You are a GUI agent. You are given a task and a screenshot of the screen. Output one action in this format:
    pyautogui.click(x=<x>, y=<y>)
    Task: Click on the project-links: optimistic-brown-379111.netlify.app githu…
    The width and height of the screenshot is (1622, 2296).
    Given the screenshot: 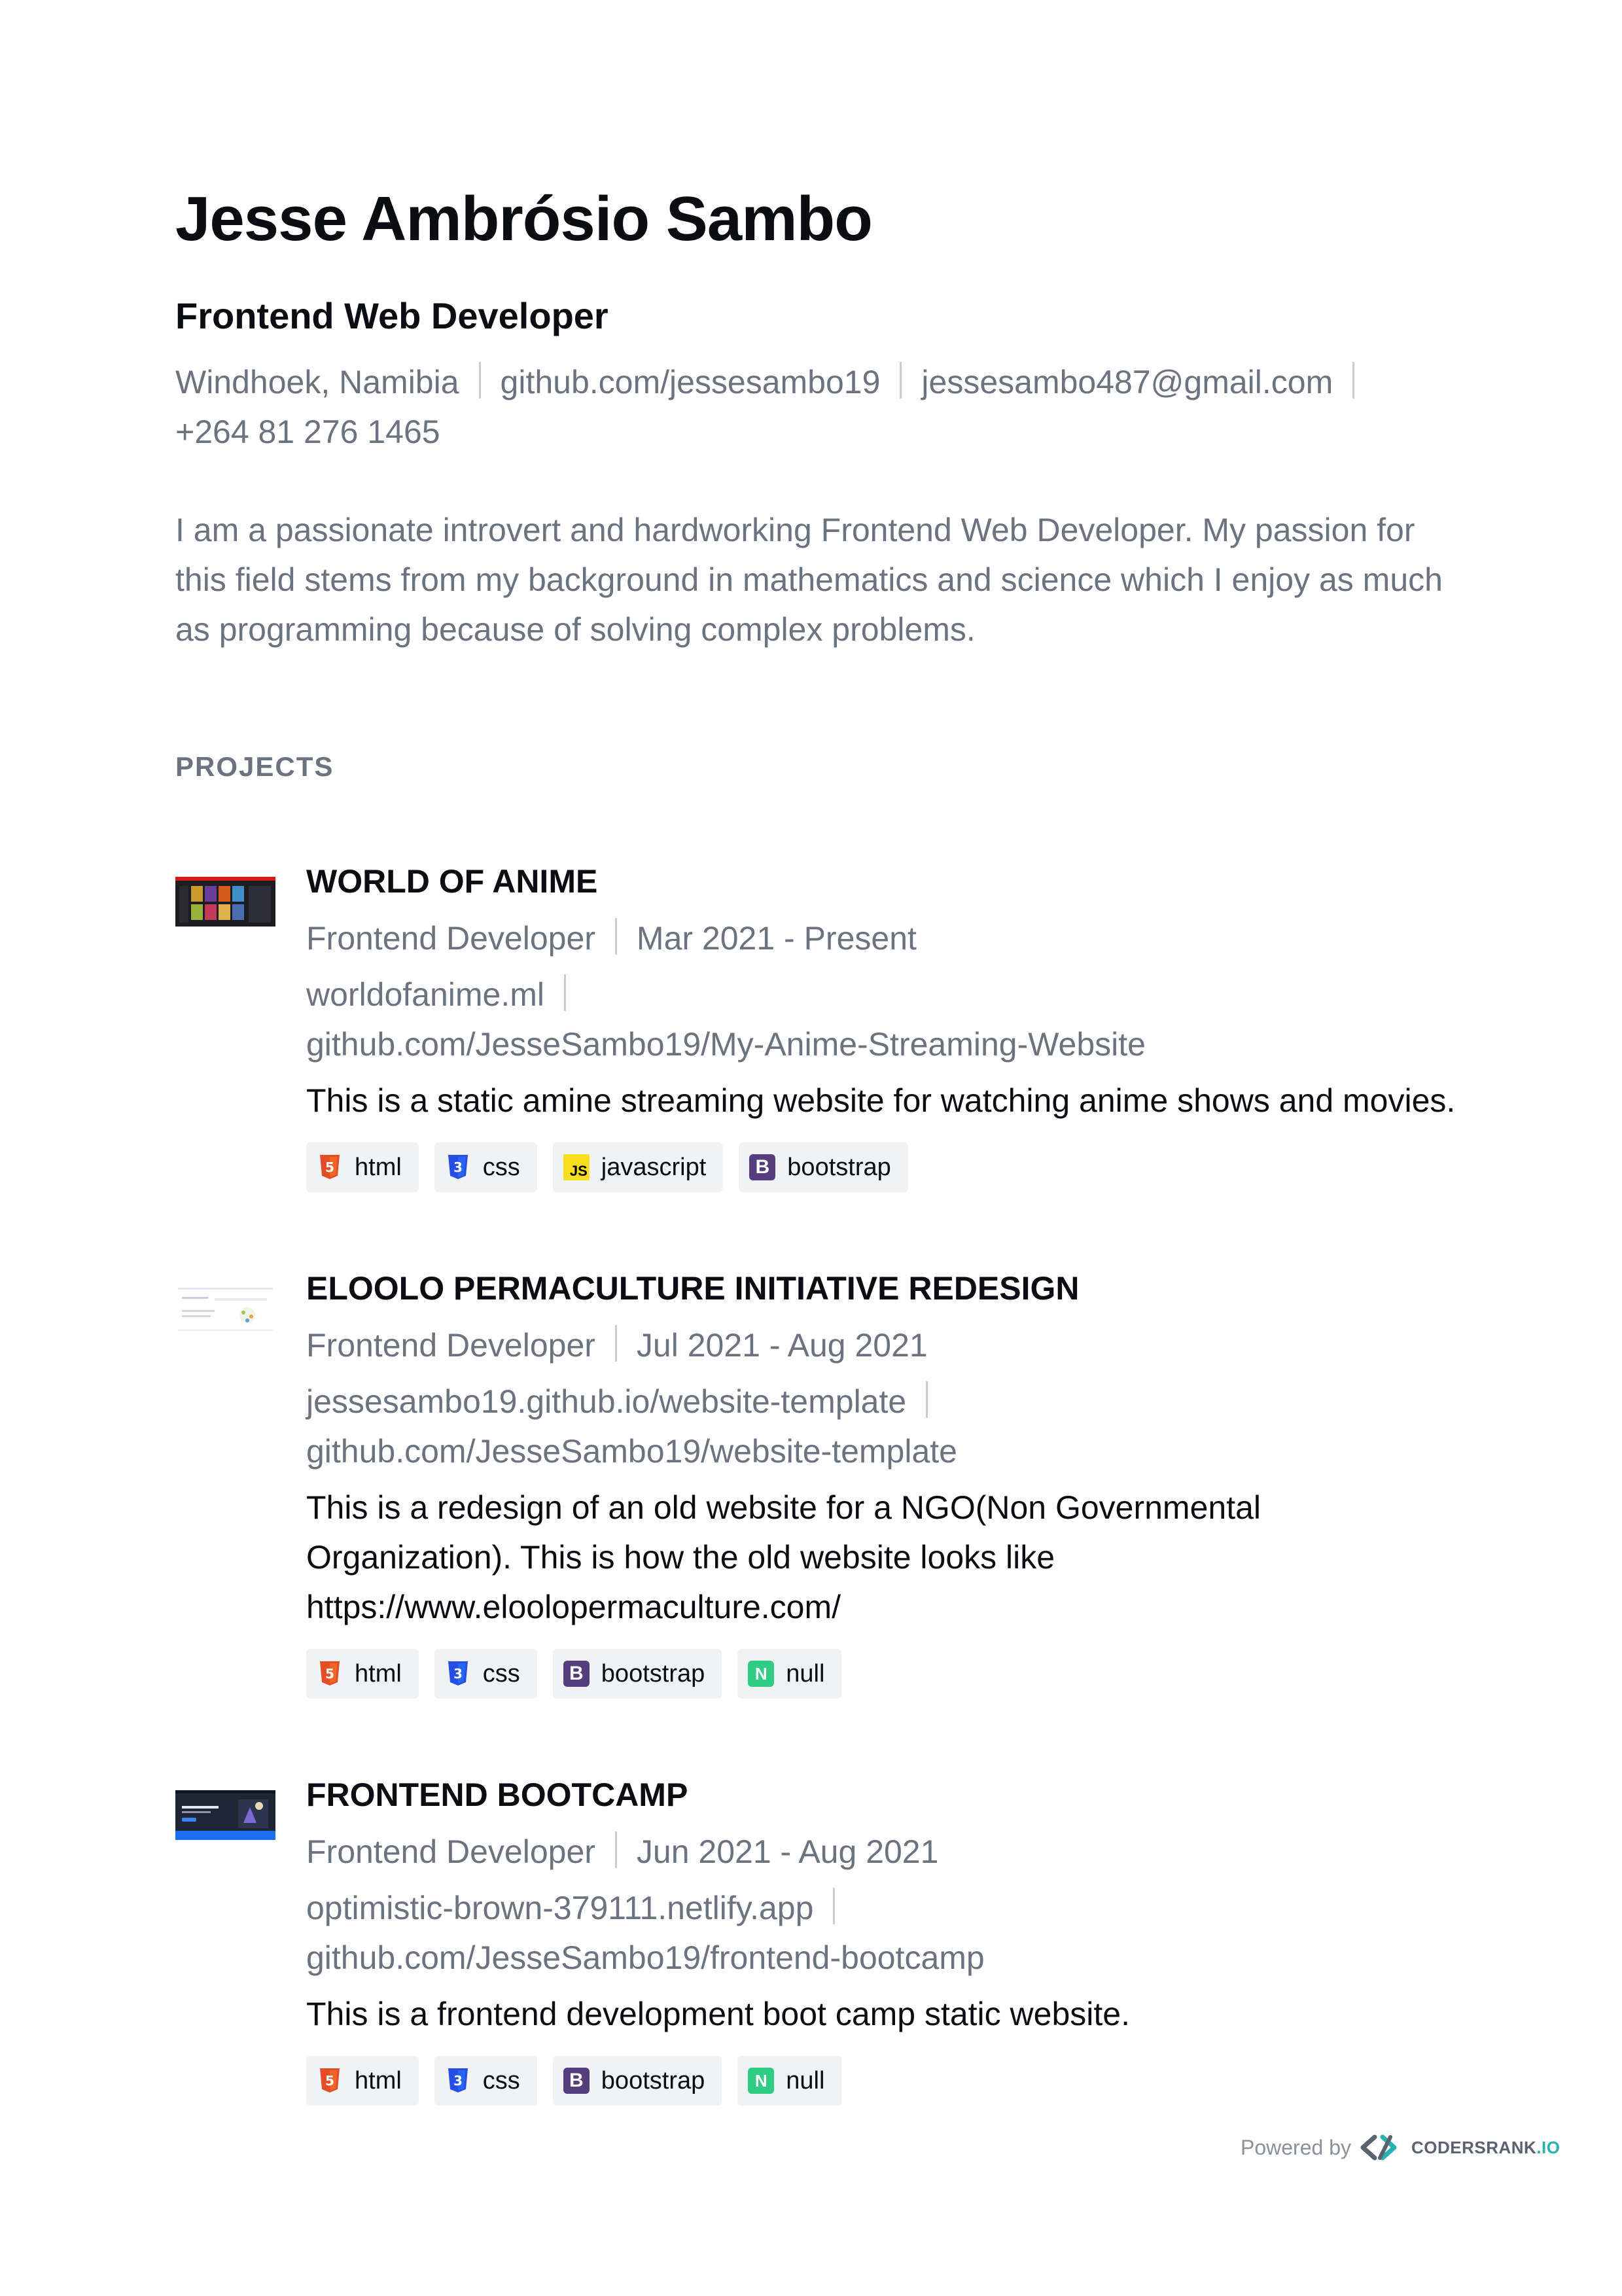 What is the action you would take?
    pyautogui.click(x=882, y=1933)
    